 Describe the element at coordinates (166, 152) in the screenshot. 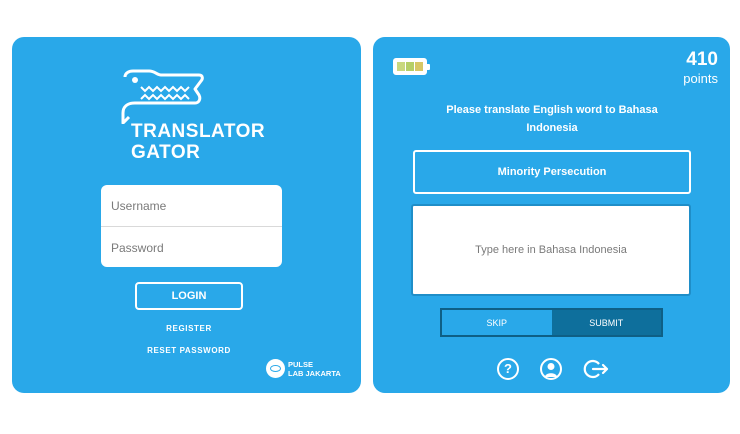

I see `logo-title-line2: GATOR` at that location.